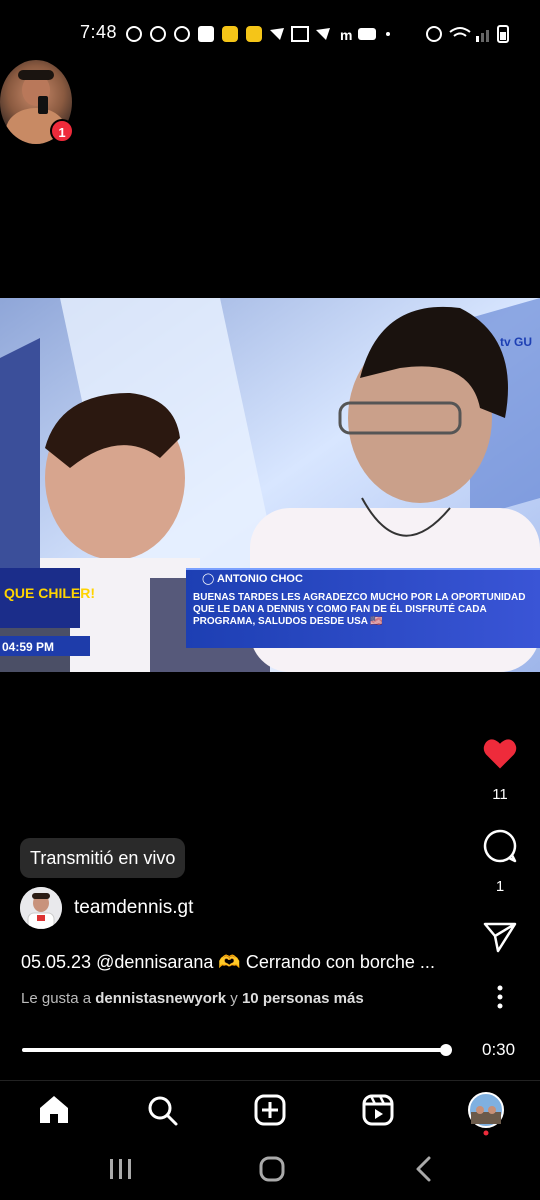  What do you see at coordinates (272, 1169) in the screenshot?
I see `home-circle-icon` at bounding box center [272, 1169].